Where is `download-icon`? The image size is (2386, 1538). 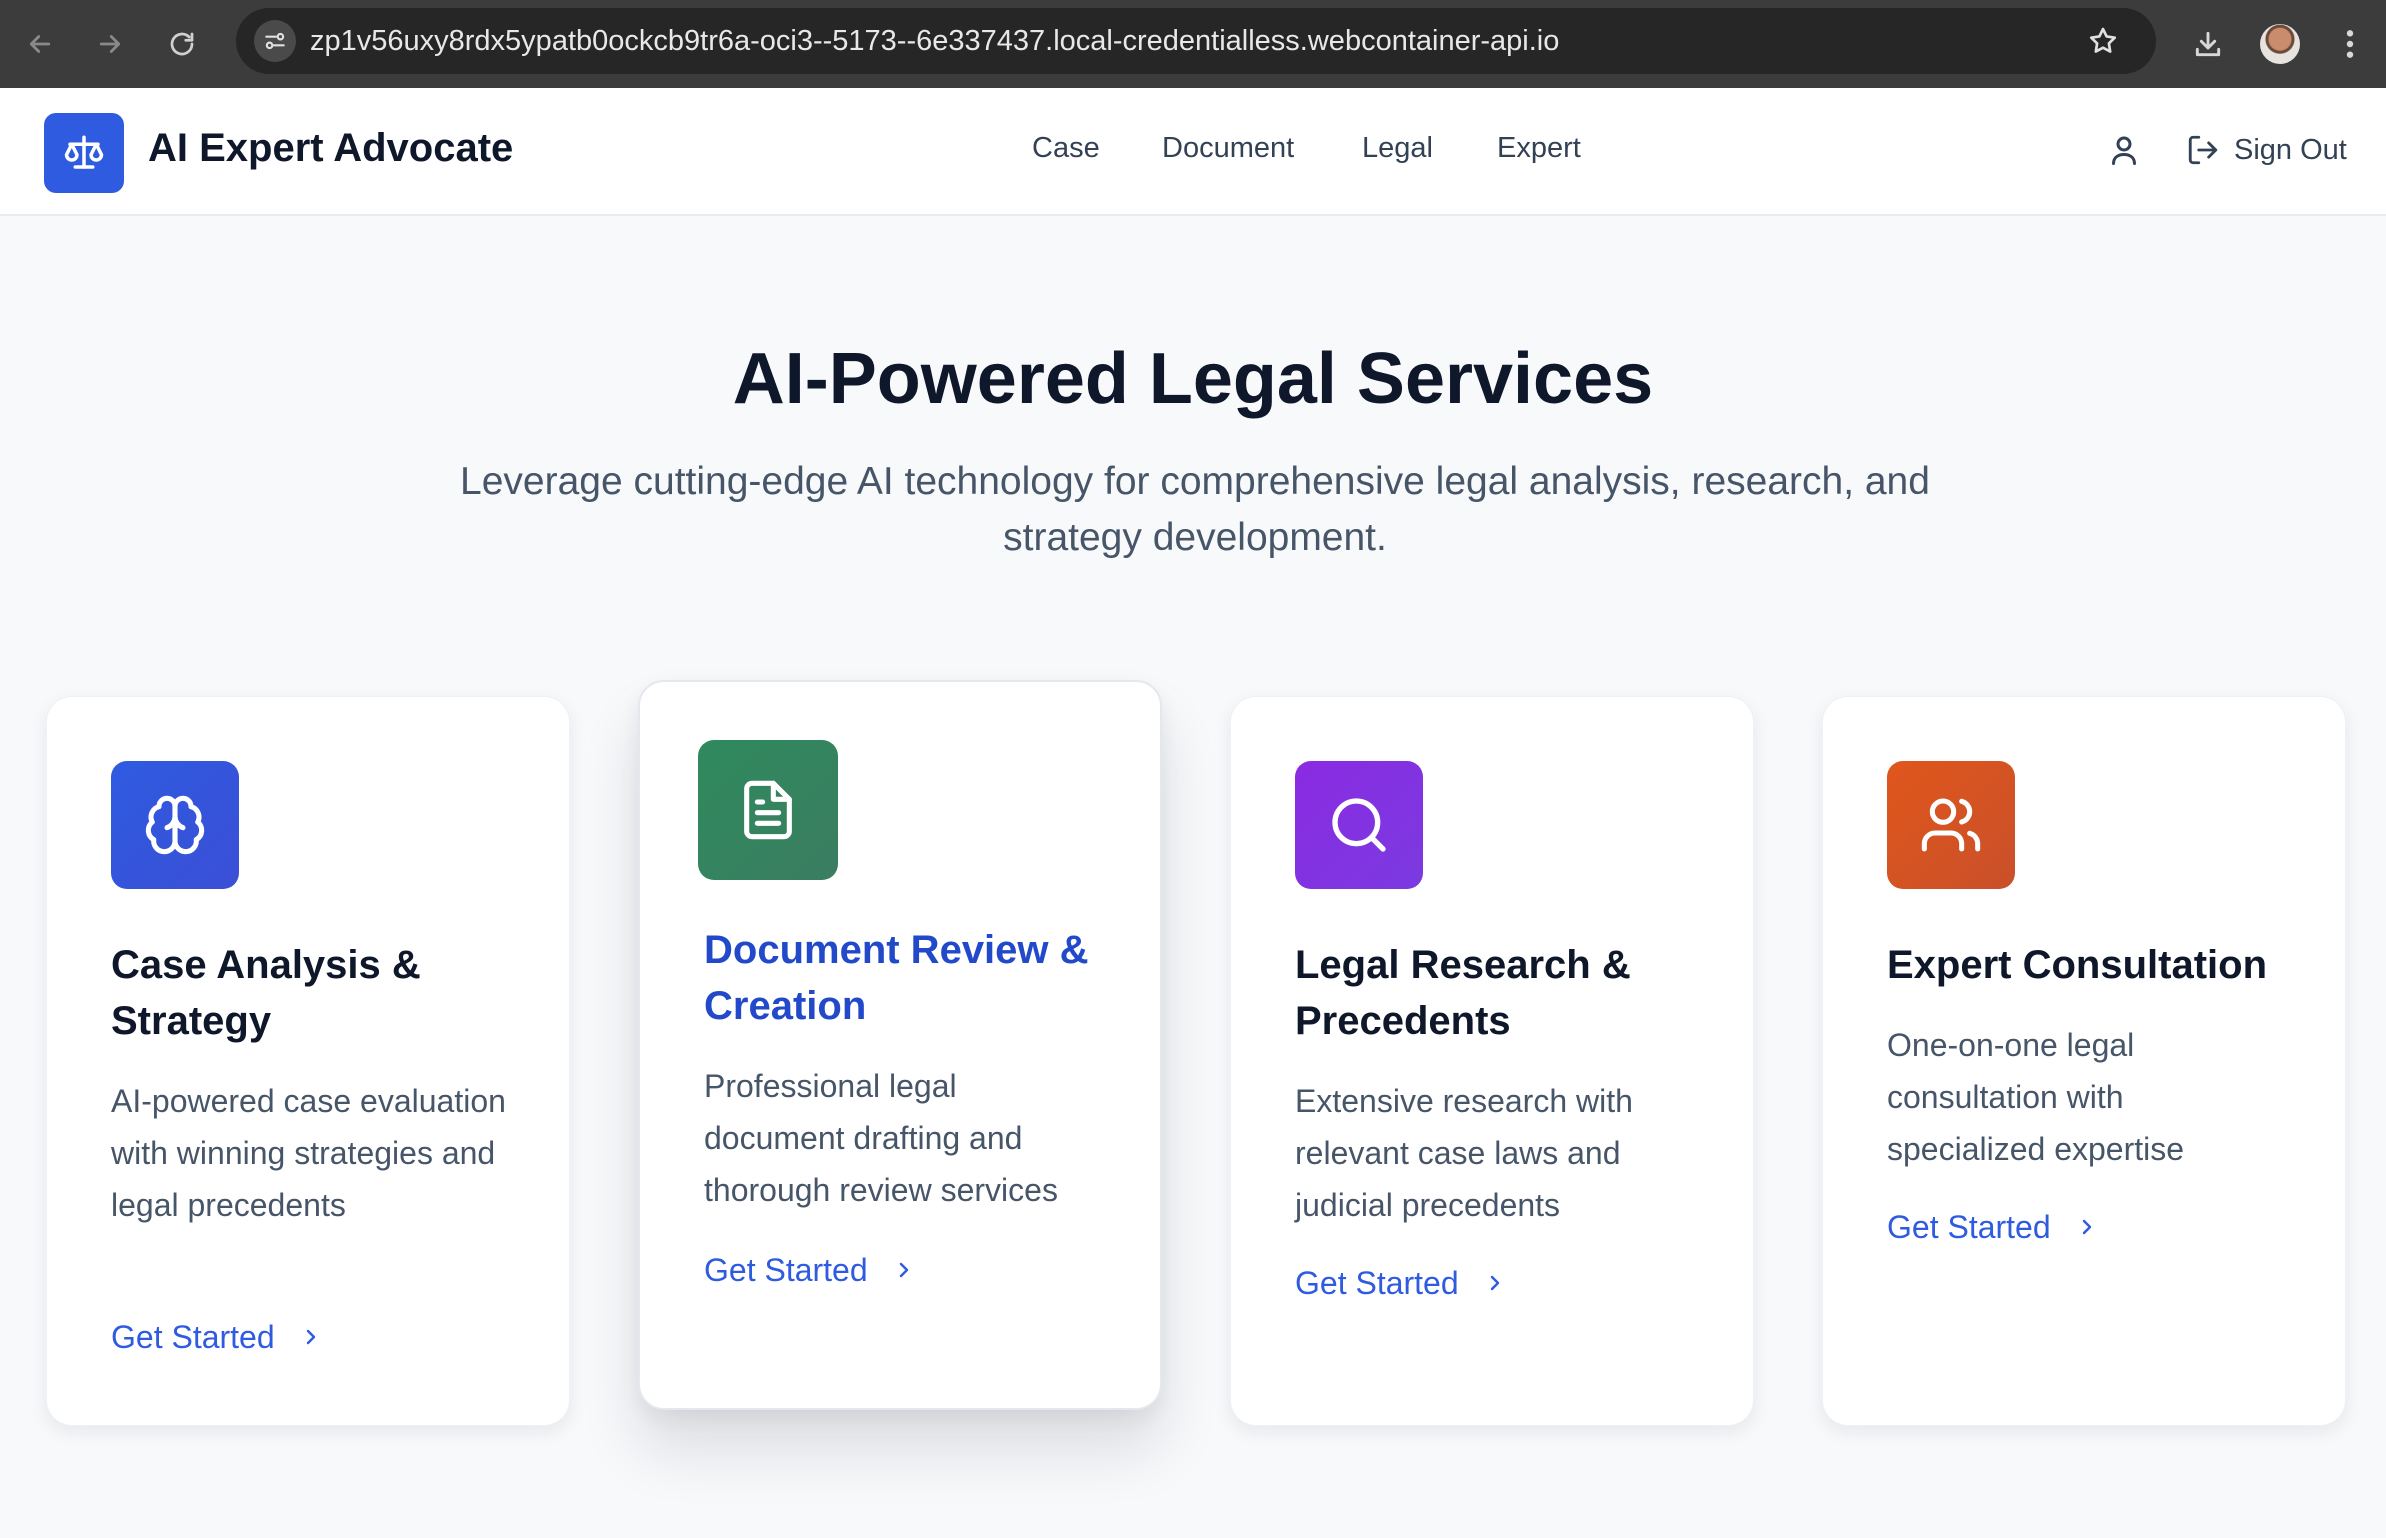
download-icon is located at coordinates (2208, 44).